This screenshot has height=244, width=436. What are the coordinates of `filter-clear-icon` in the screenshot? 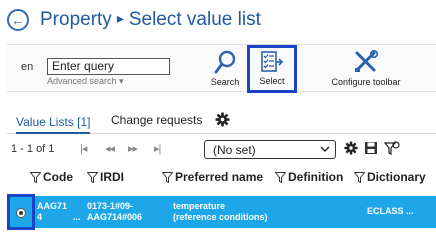 It's located at (392, 149).